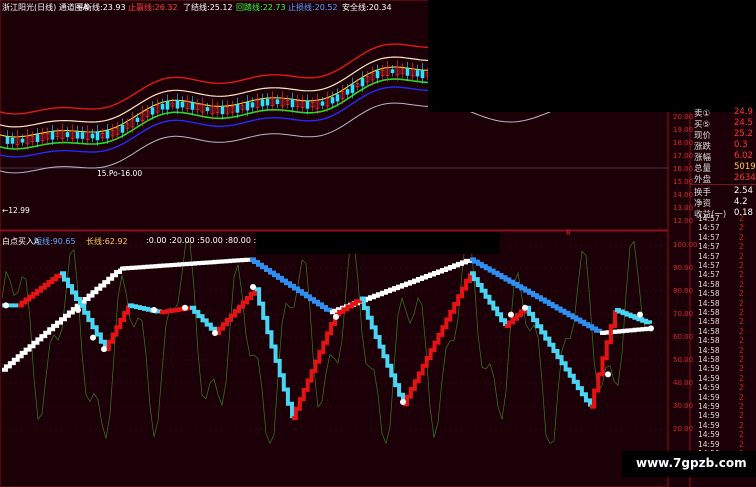  What do you see at coordinates (683, 169) in the screenshot?
I see `upper-y-tick: 16.00` at bounding box center [683, 169].